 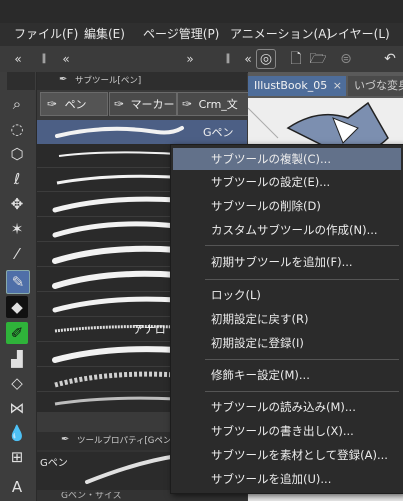 What do you see at coordinates (287, 206) in the screenshot?
I see `menu-delete-subtool: サブツールの削除(D)` at bounding box center [287, 206].